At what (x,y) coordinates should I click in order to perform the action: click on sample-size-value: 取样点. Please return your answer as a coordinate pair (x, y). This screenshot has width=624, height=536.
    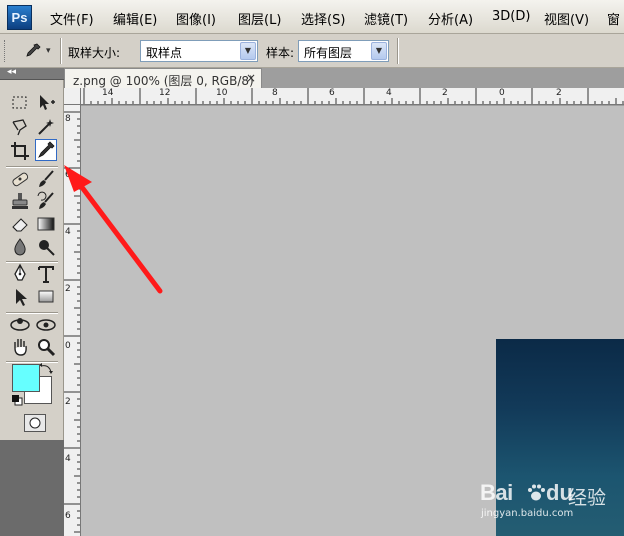
    Looking at the image, I should click on (164, 53).